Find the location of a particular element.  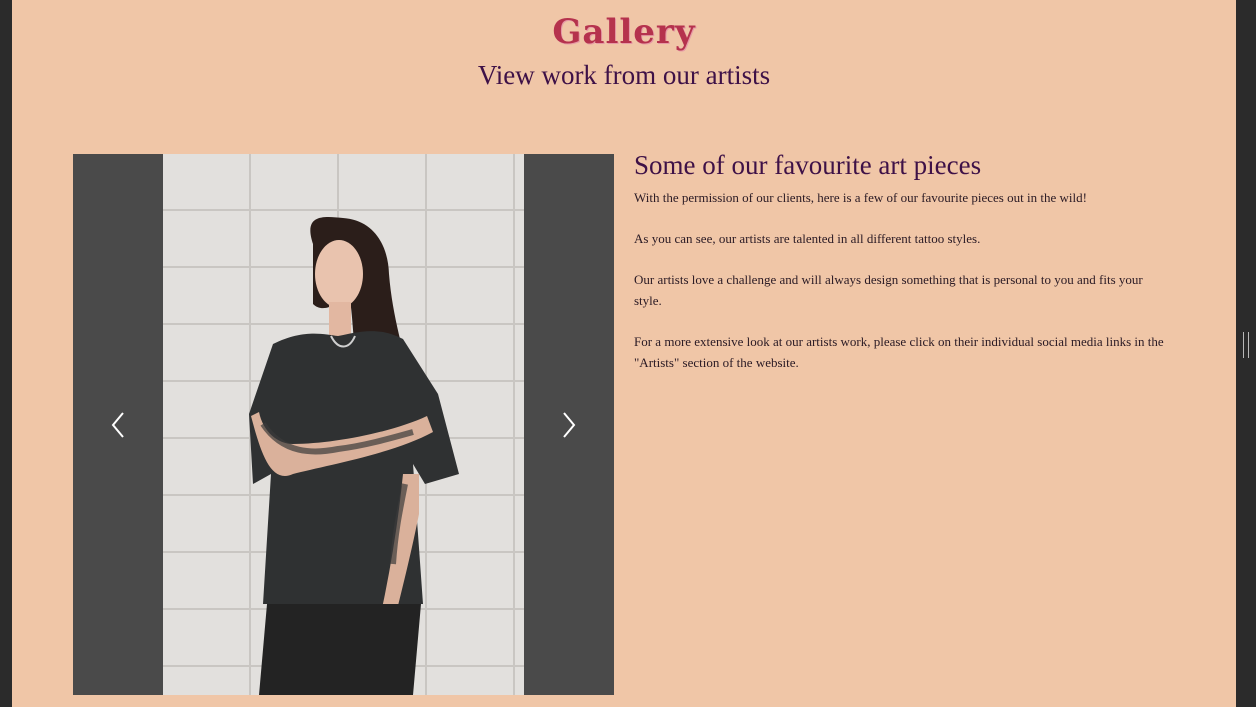

chevron-left-icon is located at coordinates (117, 424).